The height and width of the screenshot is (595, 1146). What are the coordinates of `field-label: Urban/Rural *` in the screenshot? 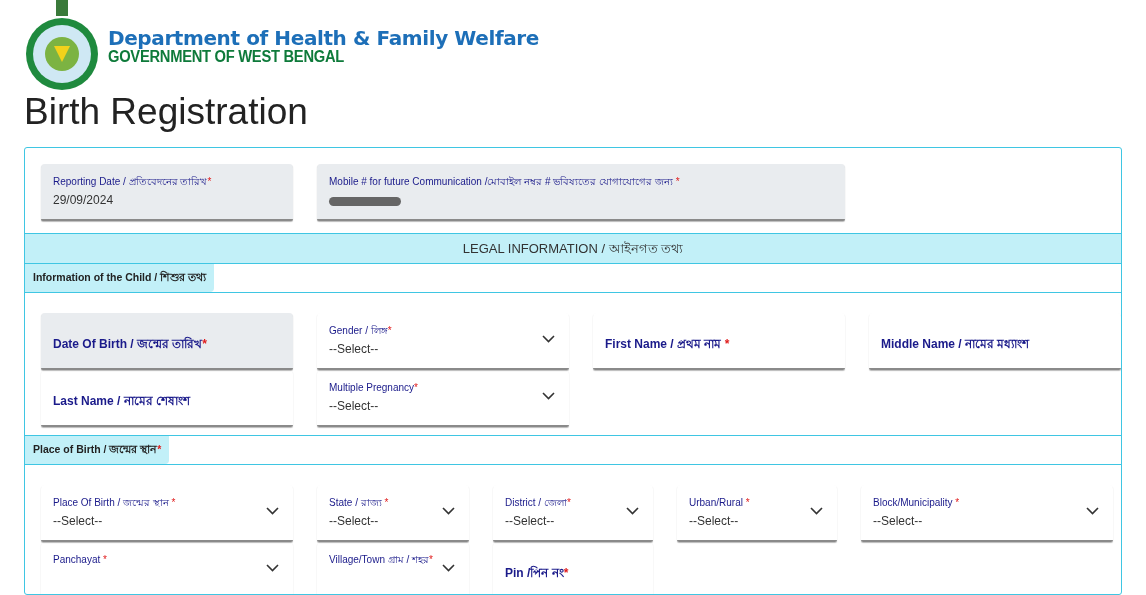 It's located at (720, 502).